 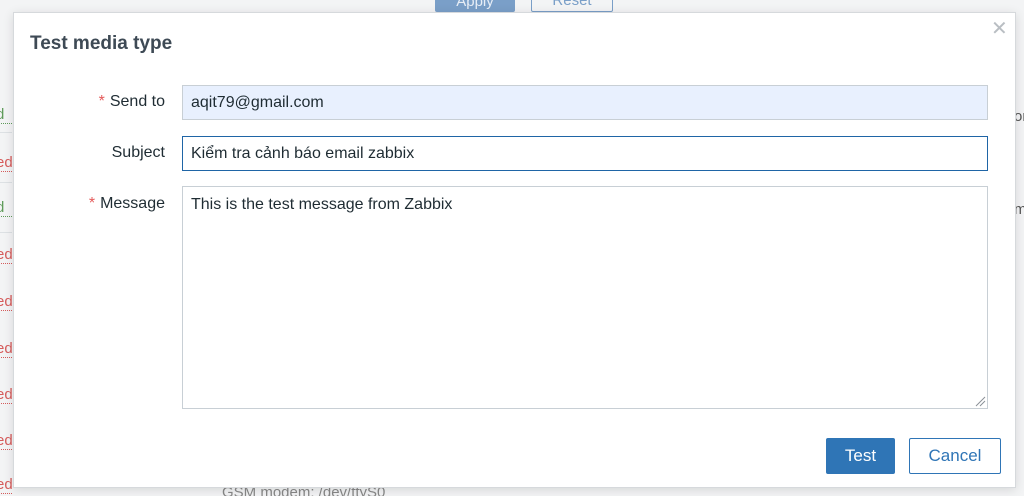 I want to click on subject-label: Subject, so click(x=138, y=153).